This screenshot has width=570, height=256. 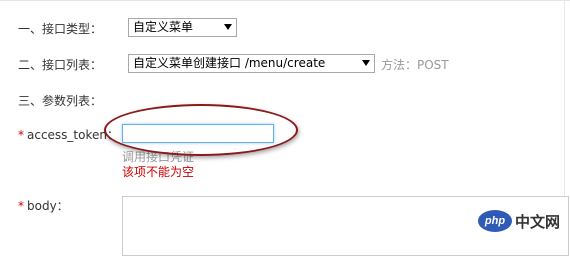 I want to click on access-token-label: * access_token：, so click(x=68, y=134).